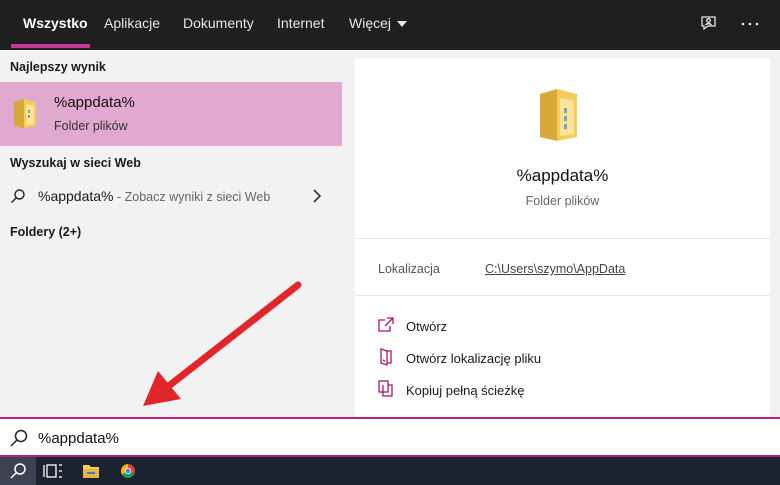  I want to click on search-bar, so click(390, 437).